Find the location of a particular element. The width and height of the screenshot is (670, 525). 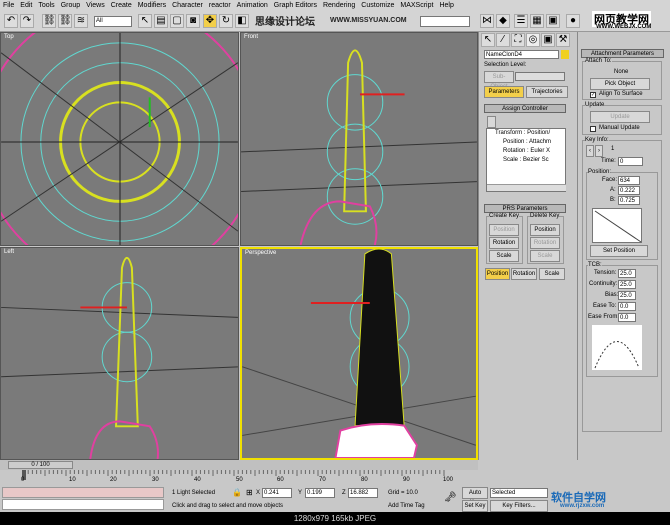

key-icon: 🗝 is located at coordinates (450, 497).